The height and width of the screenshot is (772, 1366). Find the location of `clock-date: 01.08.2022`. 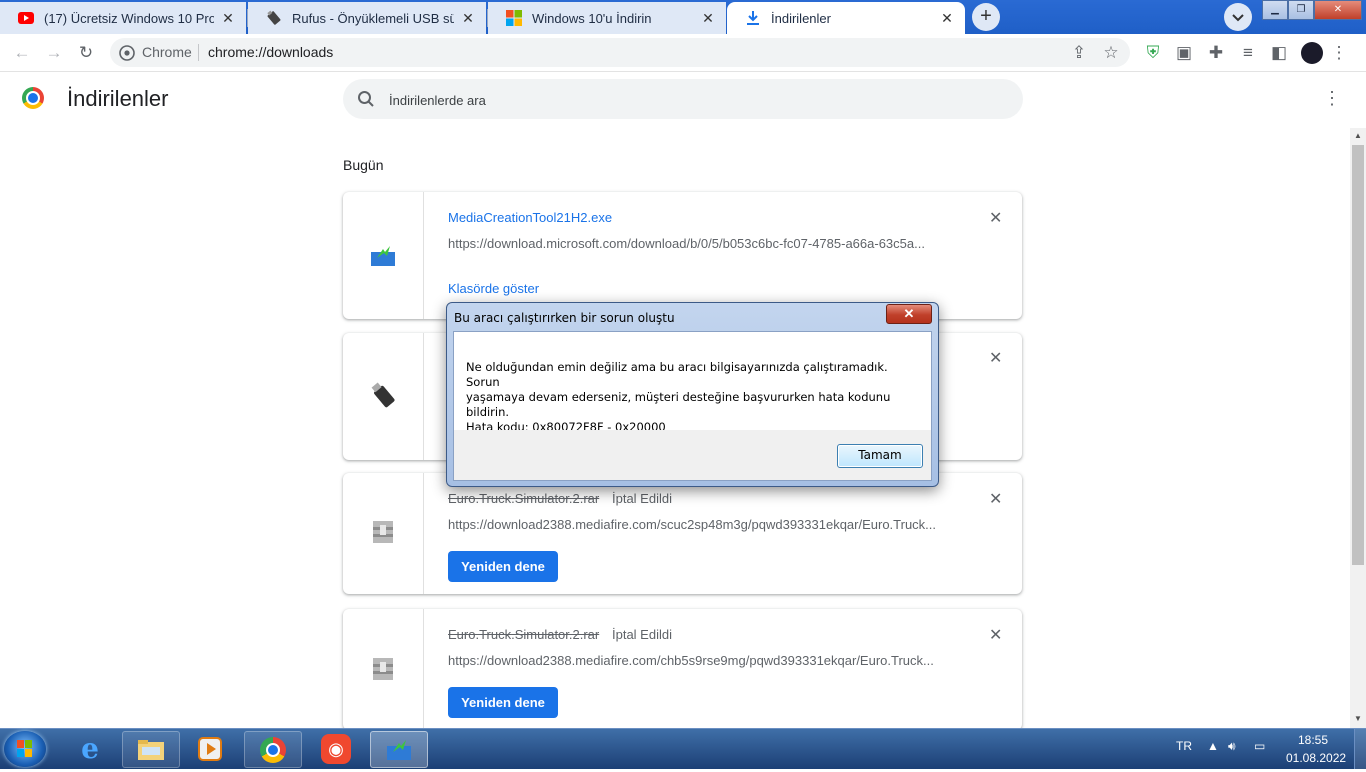

clock-date: 01.08.2022 is located at coordinates (1316, 758).